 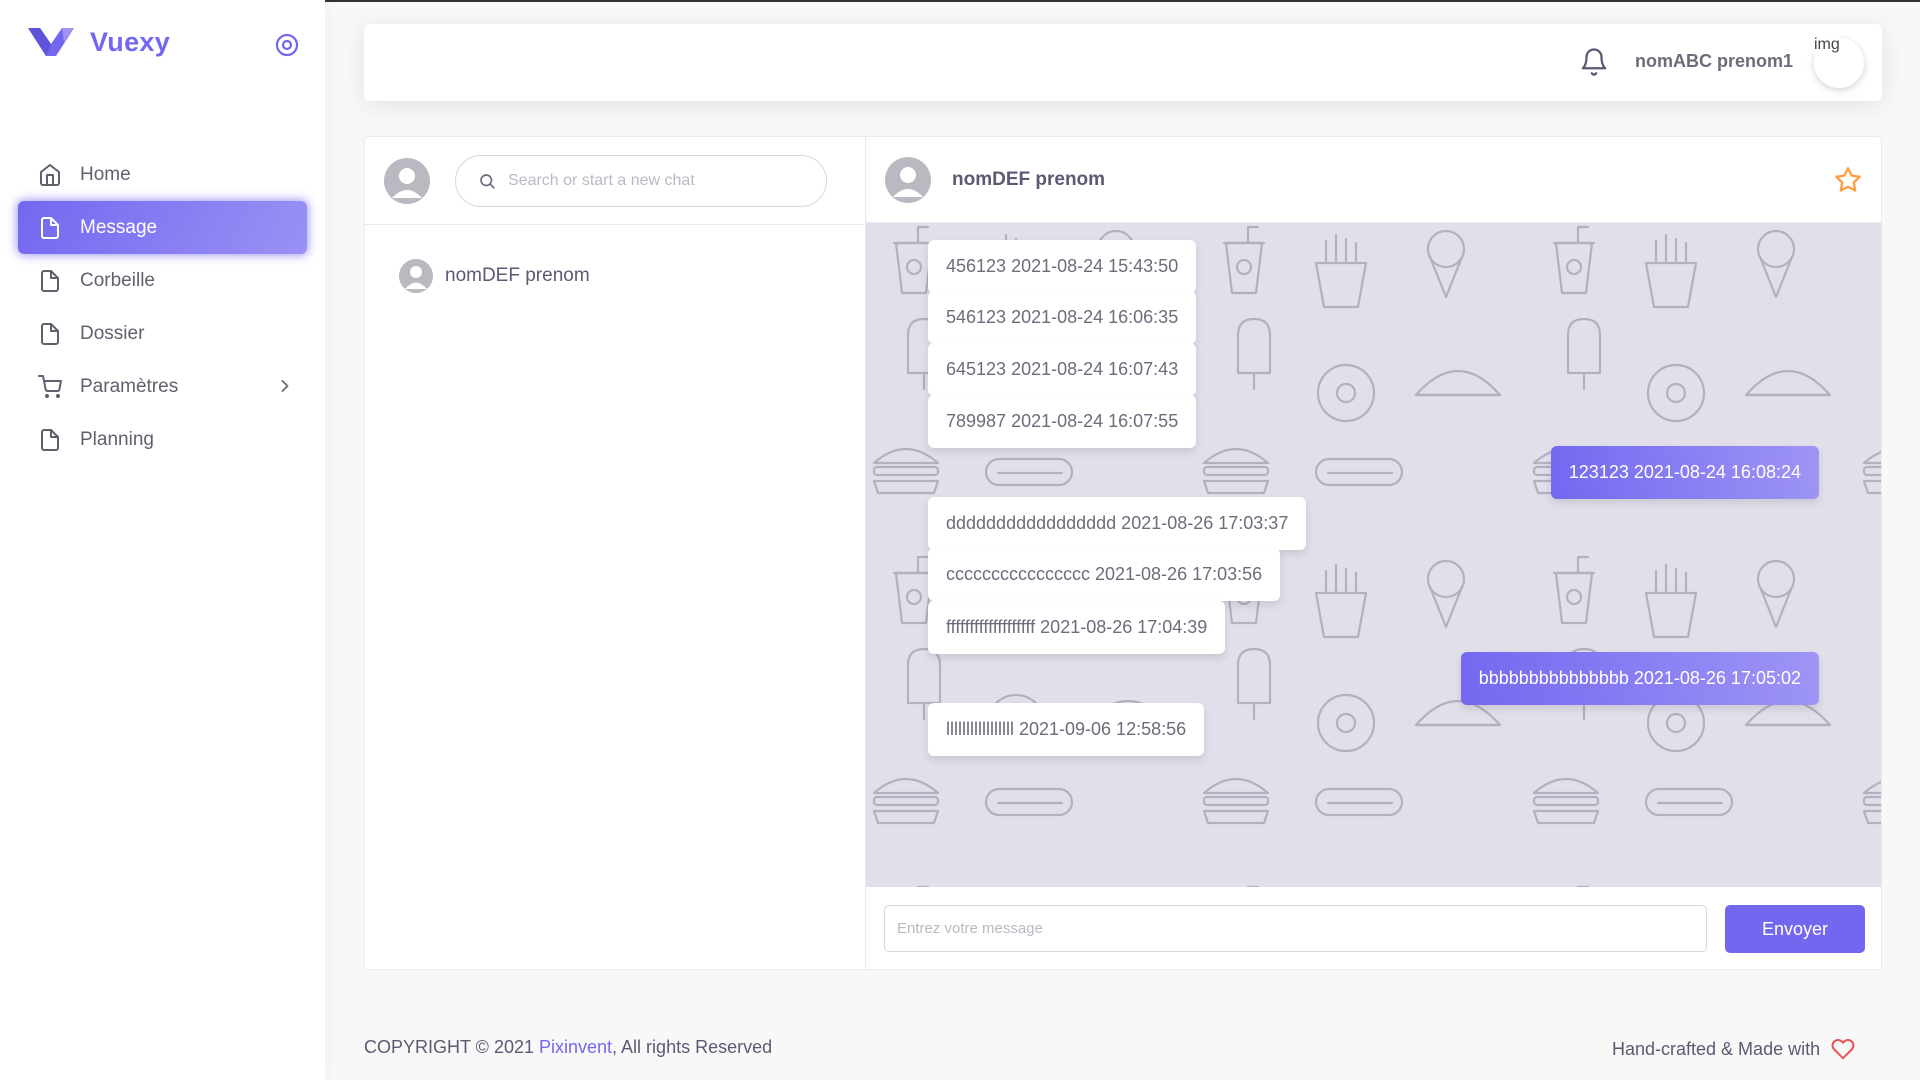 What do you see at coordinates (1062, 421) in the screenshot?
I see `message-bubble-incoming: 789987 2021-08-24 16:07:55` at bounding box center [1062, 421].